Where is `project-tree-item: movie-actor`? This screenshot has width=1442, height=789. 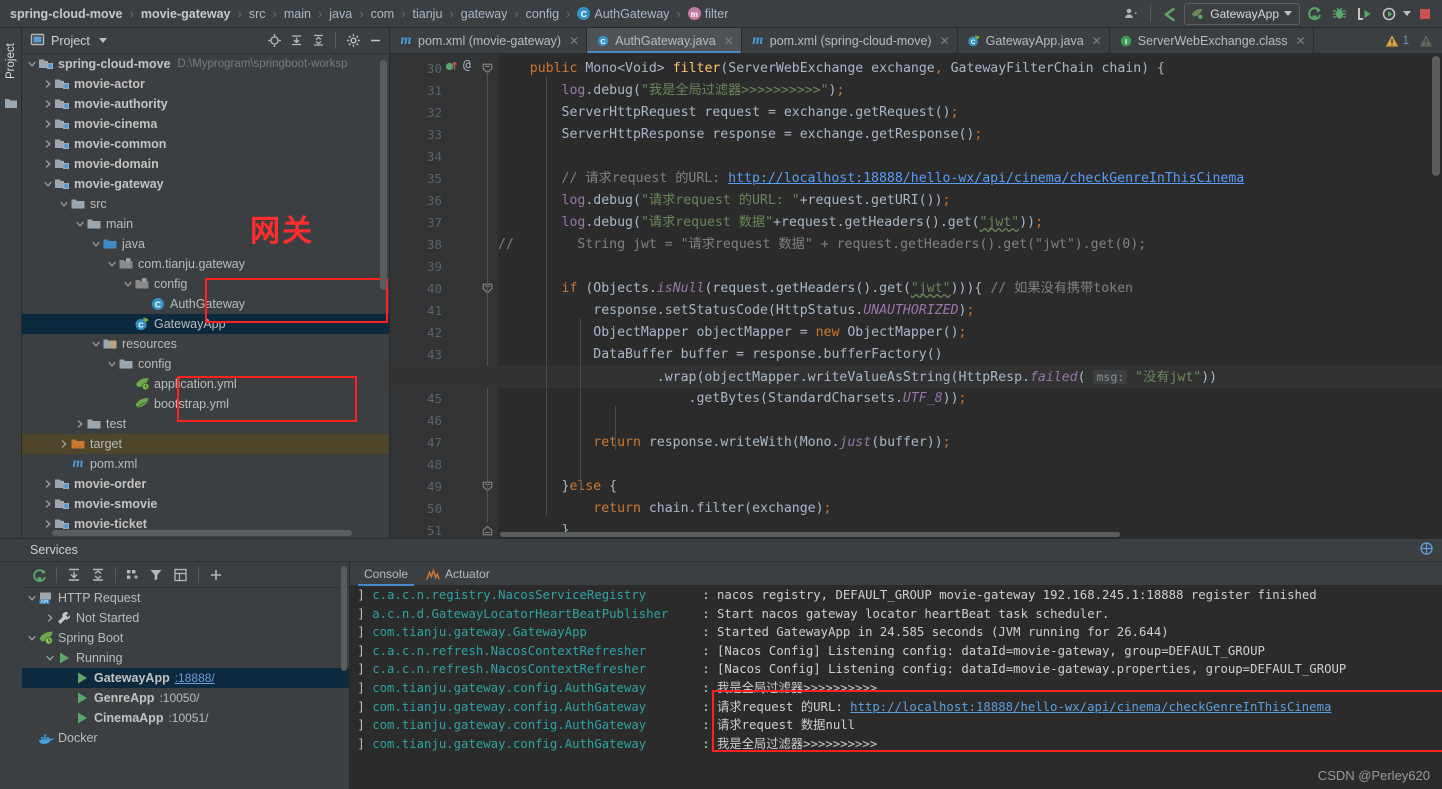 project-tree-item: movie-actor is located at coordinates (205, 84).